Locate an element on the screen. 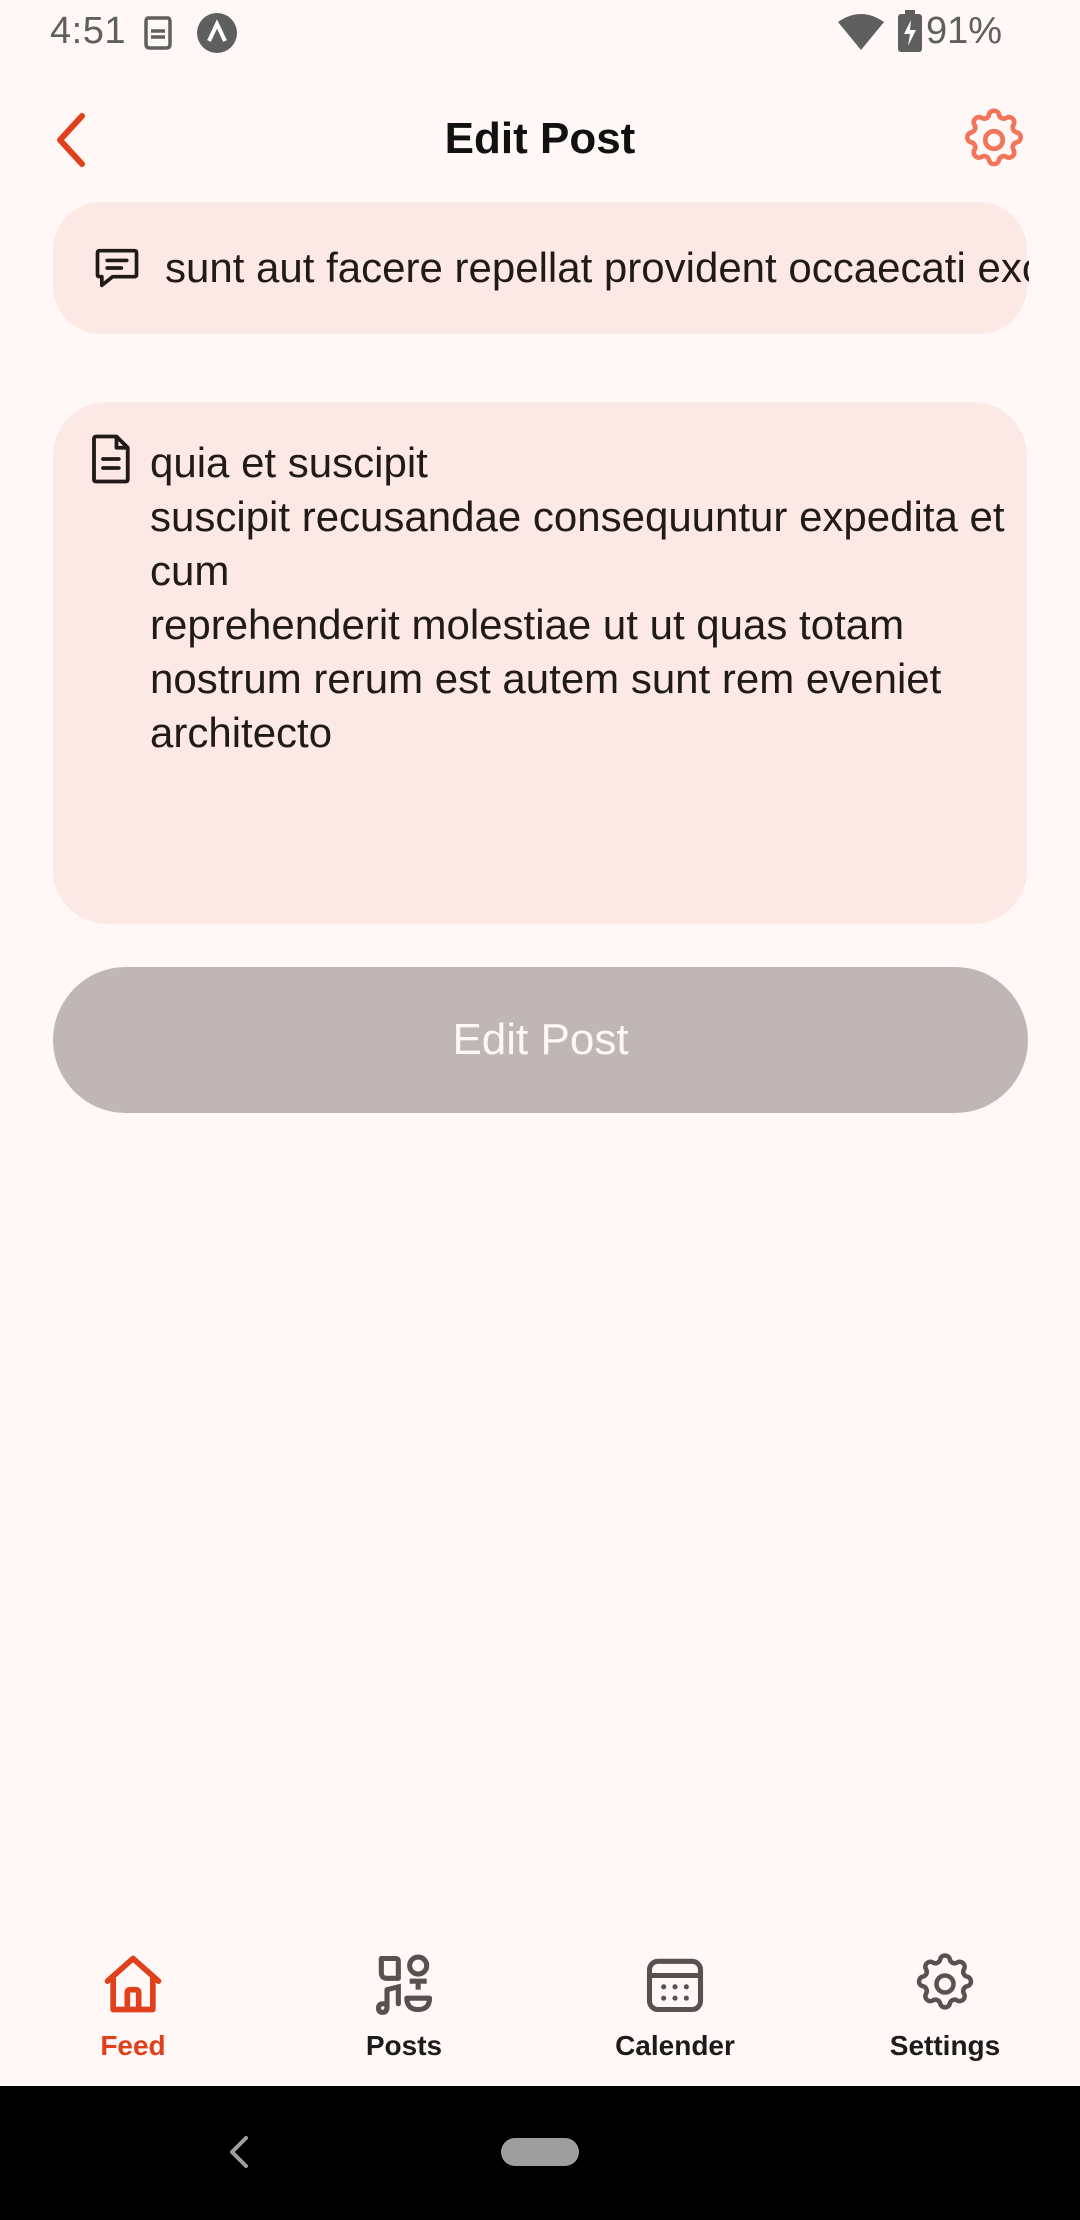 Image resolution: width=1080 pixels, height=2220 pixels. calendar-icon is located at coordinates (675, 1985).